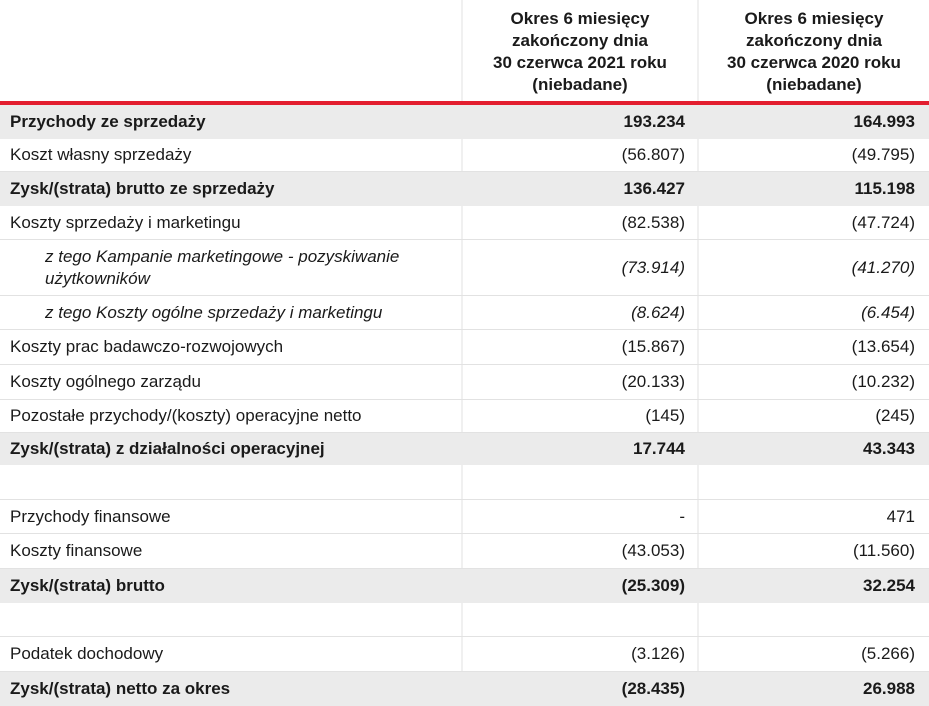 This screenshot has width=929, height=706. What do you see at coordinates (659, 448) in the screenshot?
I see `value-2021: 17.744` at bounding box center [659, 448].